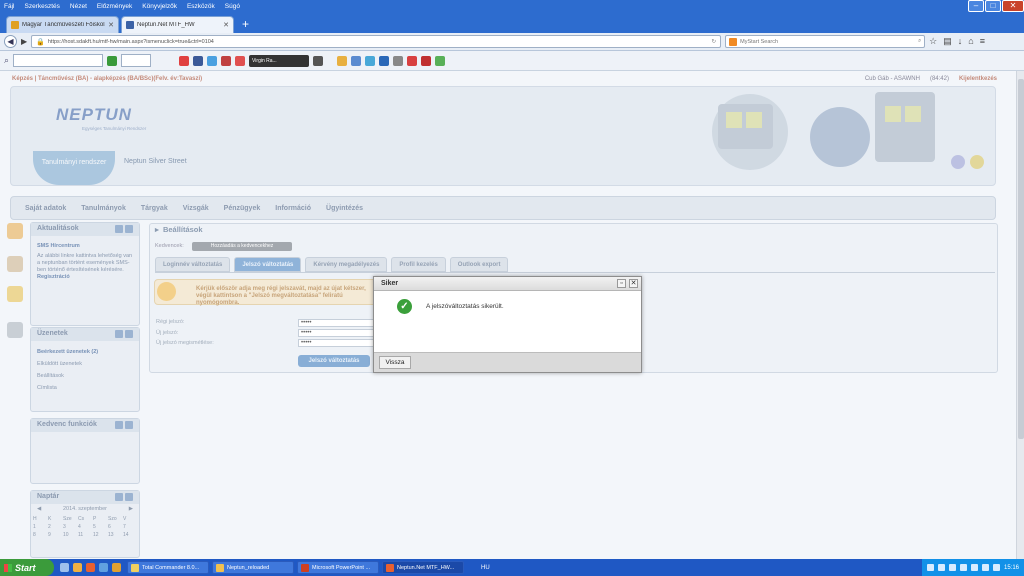 The image size is (1024, 576). Describe the element at coordinates (384, 60) in the screenshot. I see `weather-icon` at that location.